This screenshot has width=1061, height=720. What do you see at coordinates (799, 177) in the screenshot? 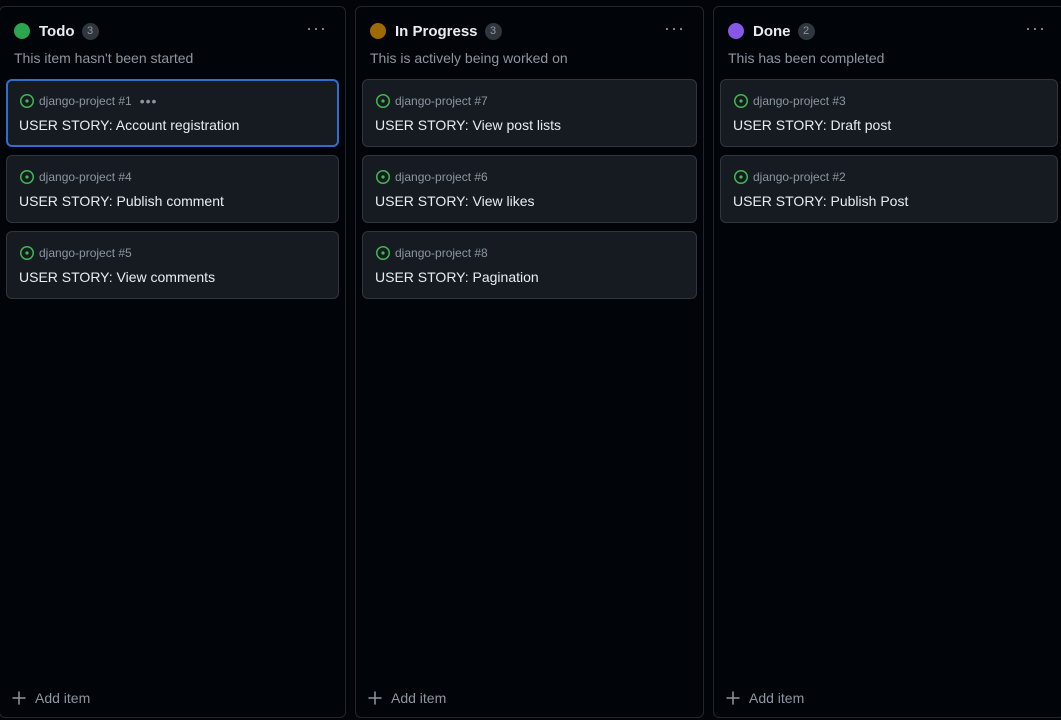
I see `card-repo-ref: django-project #2` at bounding box center [799, 177].